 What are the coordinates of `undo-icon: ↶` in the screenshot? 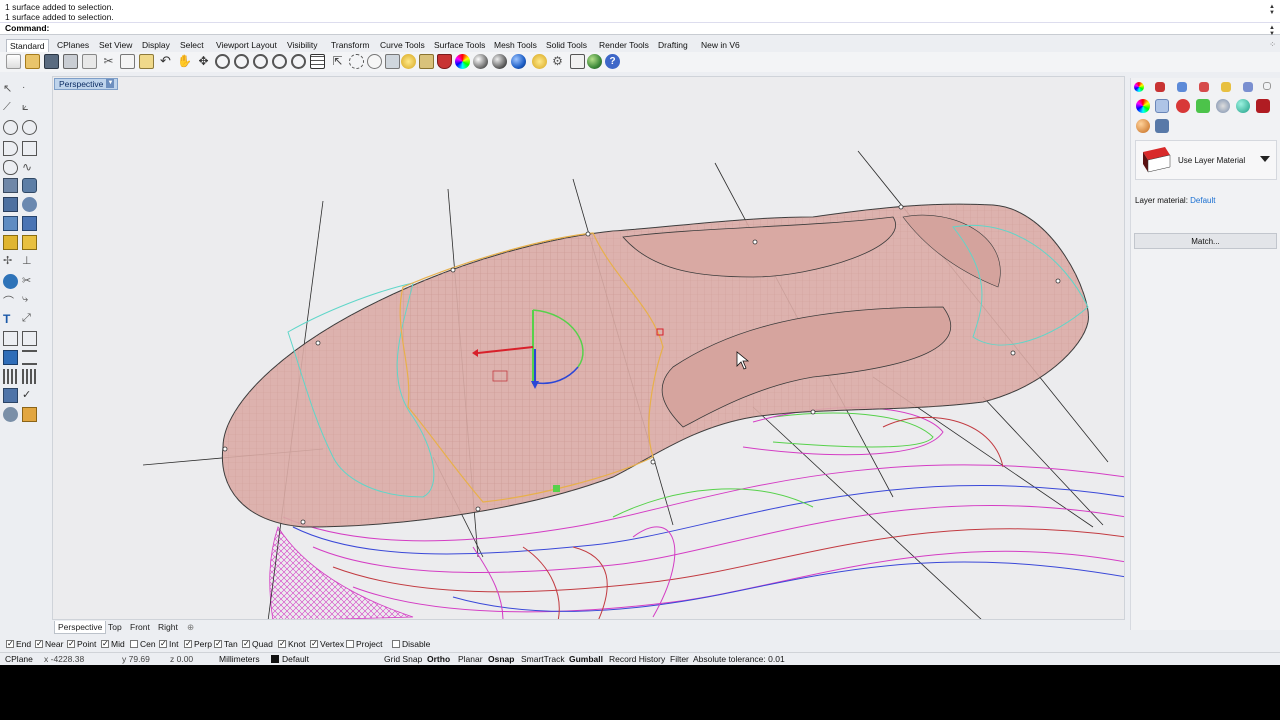 It's located at (165, 61).